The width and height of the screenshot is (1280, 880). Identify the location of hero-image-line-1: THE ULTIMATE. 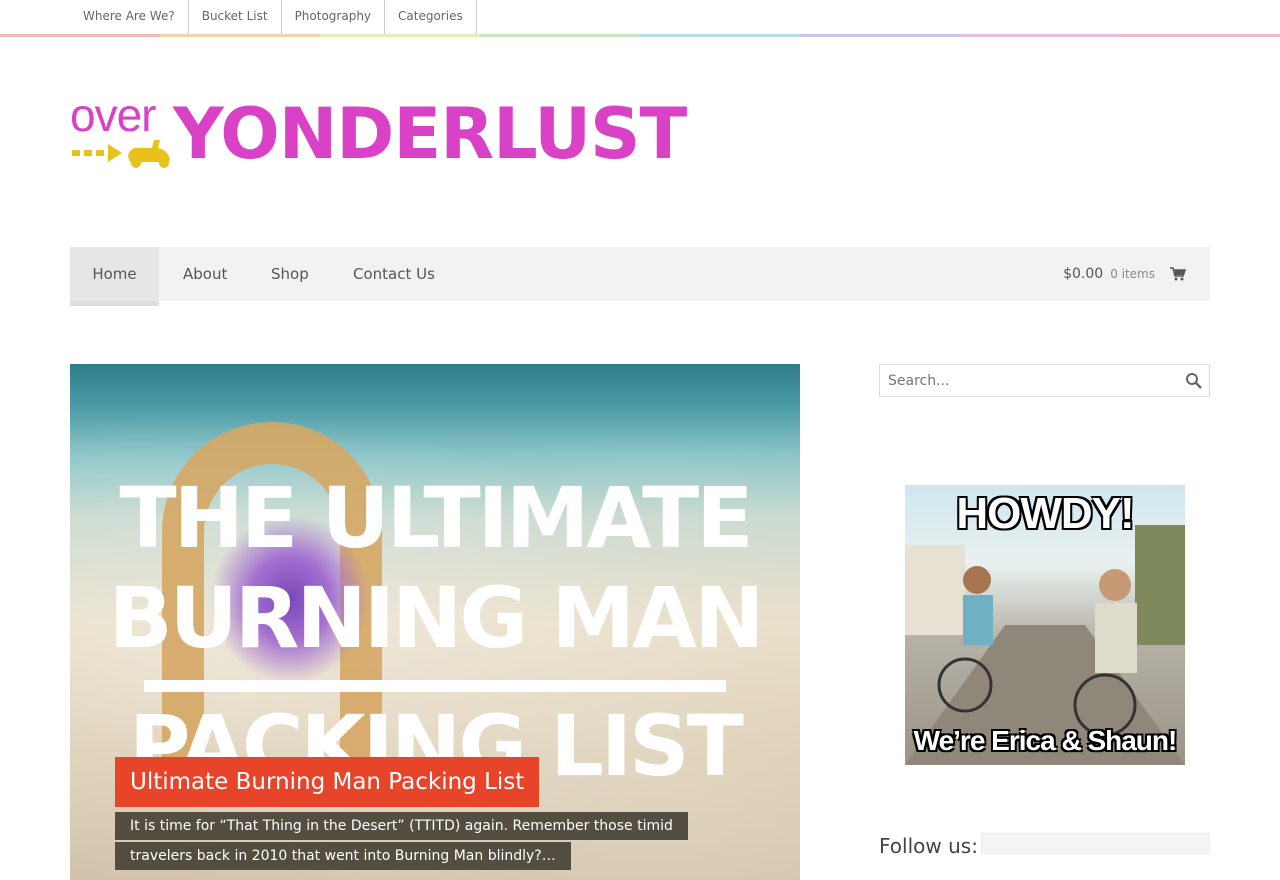
(436, 518).